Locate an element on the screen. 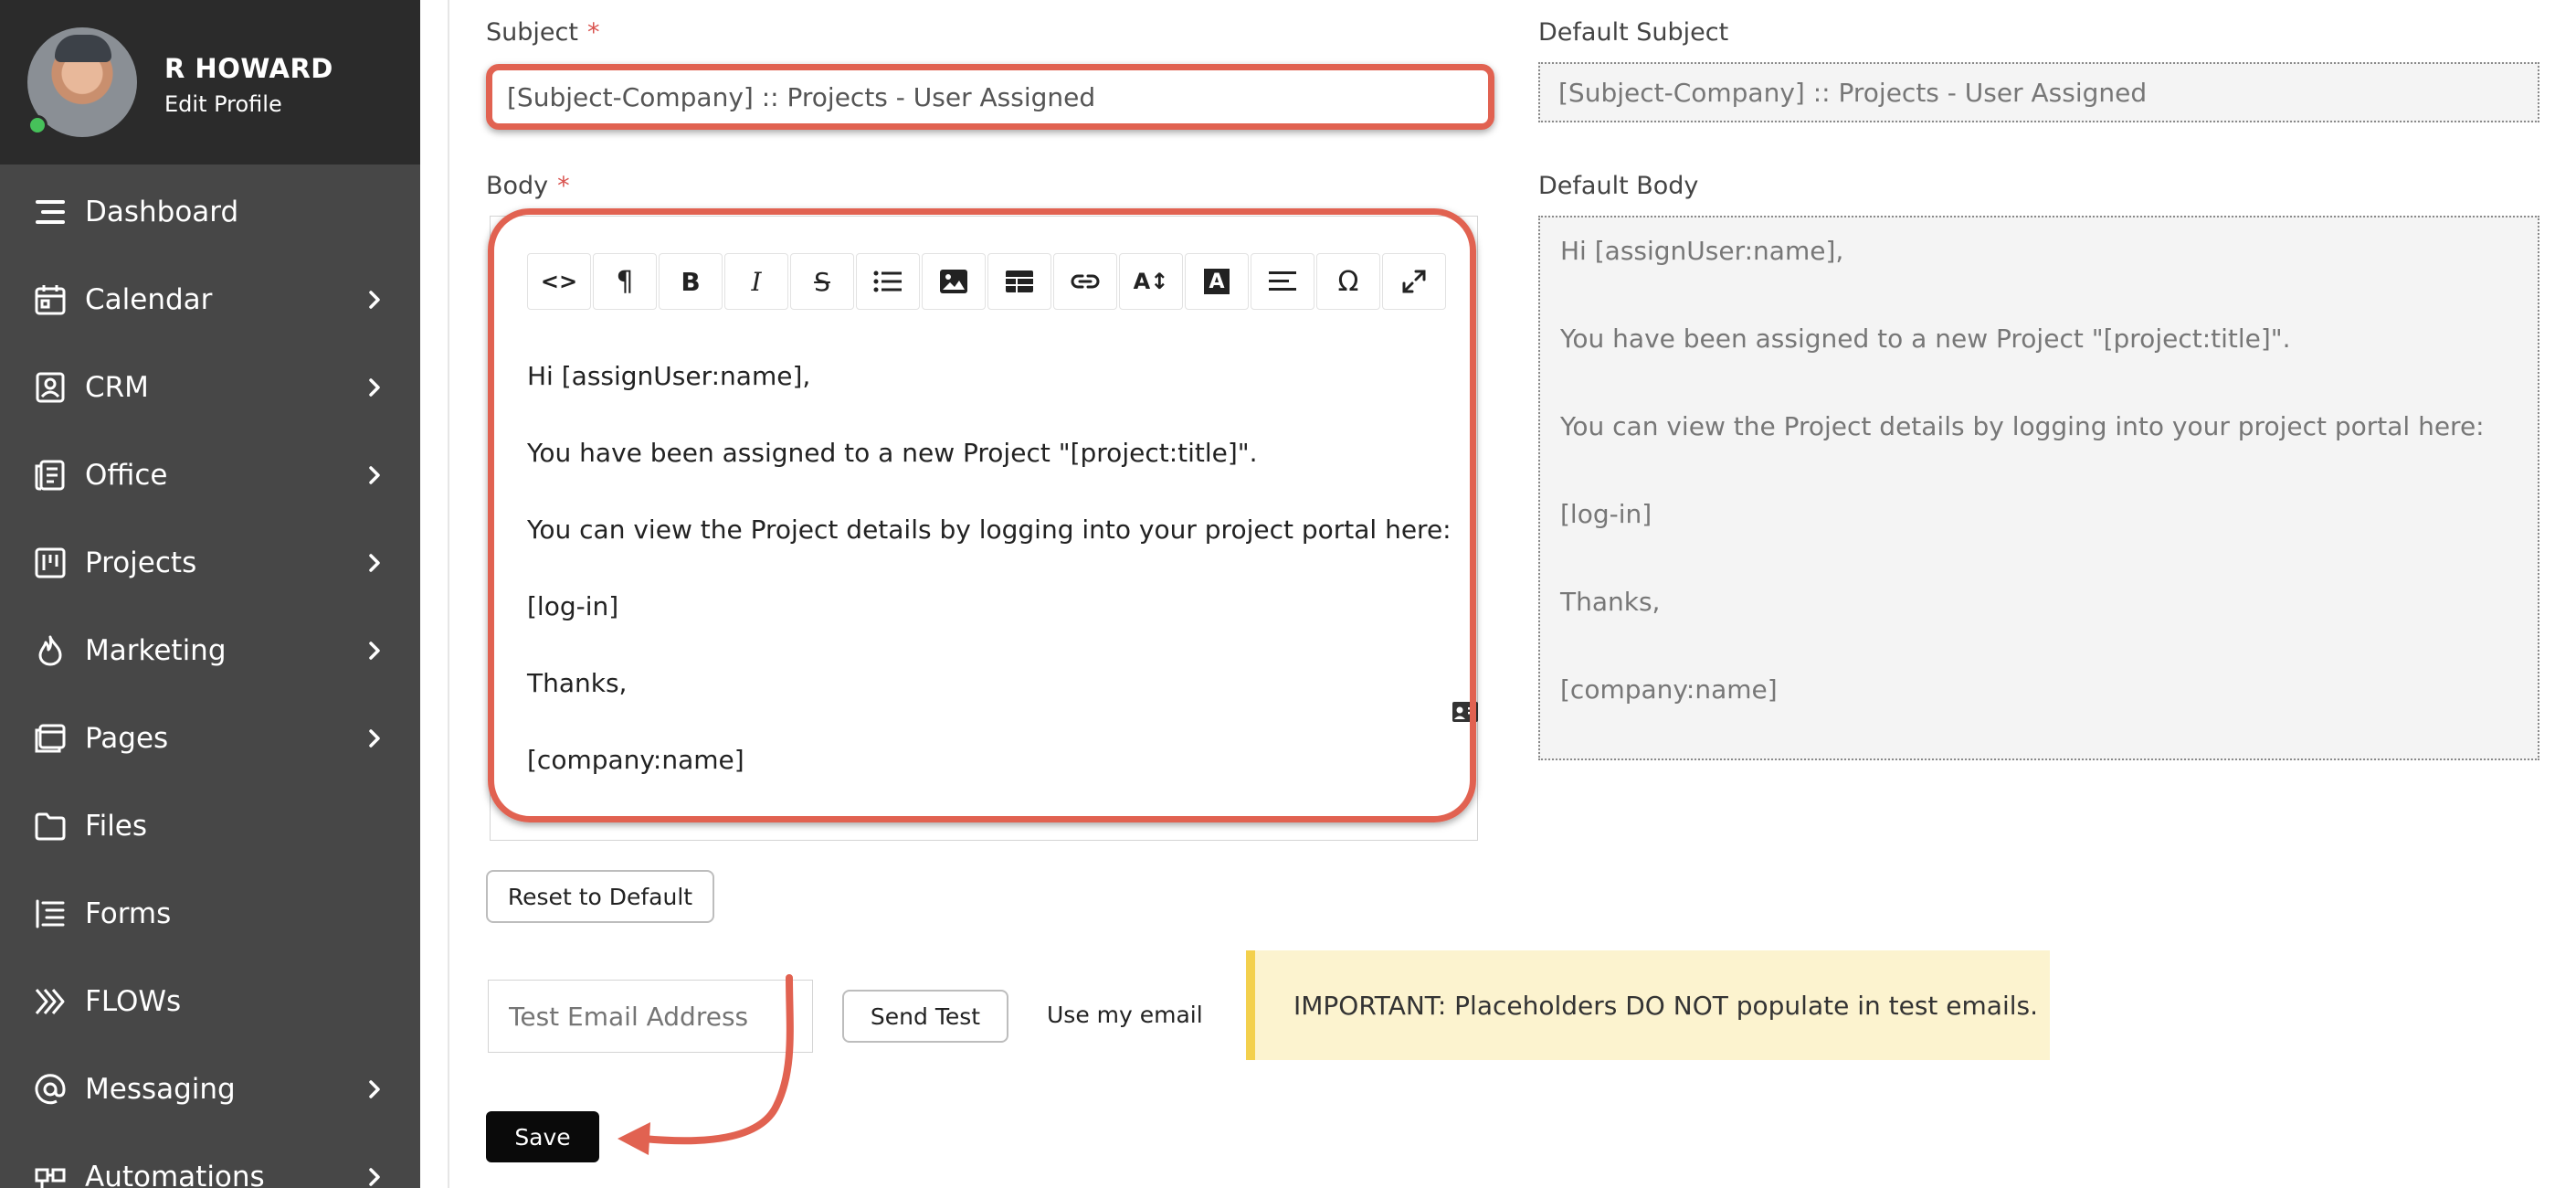  default-body-line: [log-in] is located at coordinates (1606, 514).